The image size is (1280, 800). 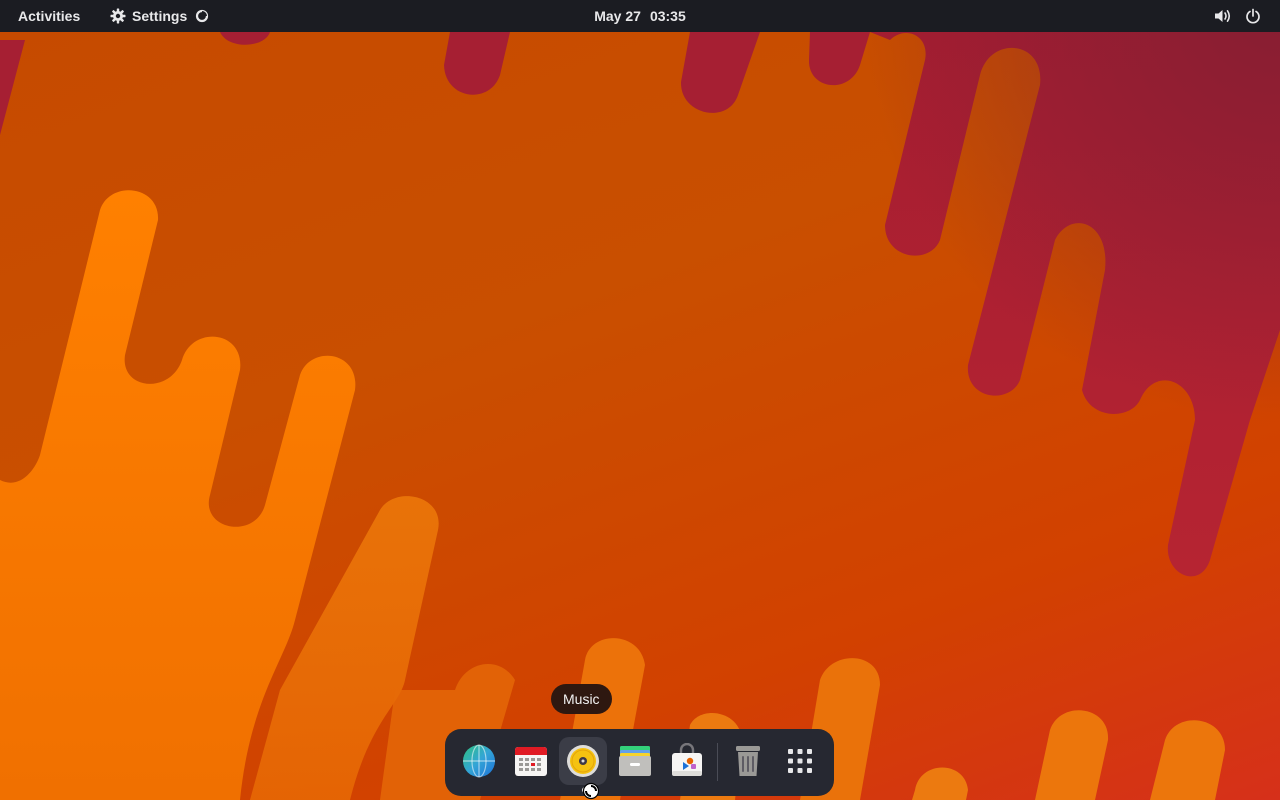 I want to click on top-bar: Activities Settings May 27 03:35, so click(x=640, y=16).